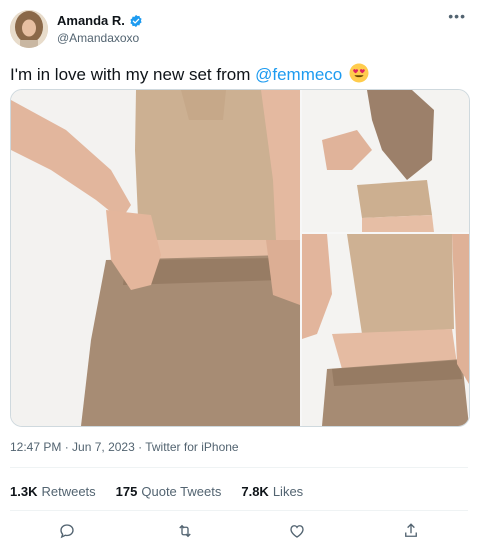 Image resolution: width=478 pixels, height=560 pixels. Describe the element at coordinates (29, 29) in the screenshot. I see `avatar` at that location.